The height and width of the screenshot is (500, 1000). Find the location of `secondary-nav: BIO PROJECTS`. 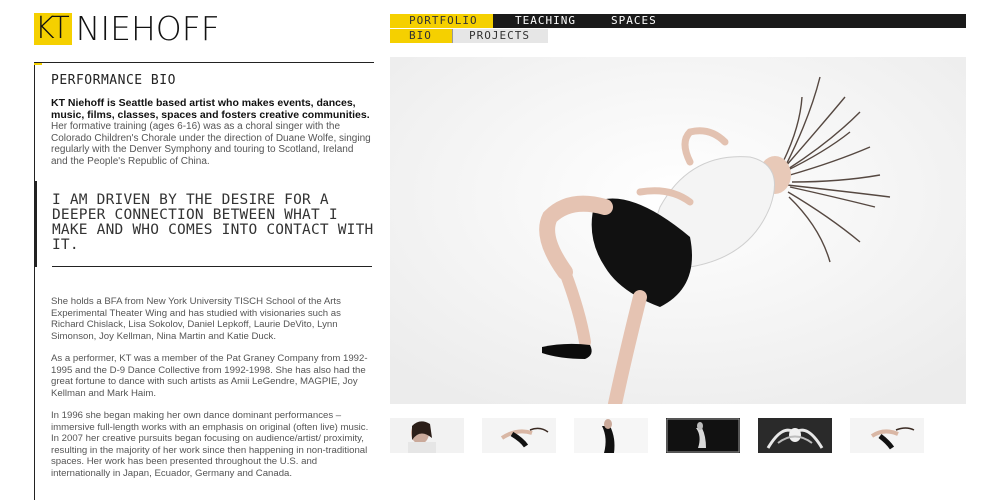

secondary-nav: BIO PROJECTS is located at coordinates (469, 36).